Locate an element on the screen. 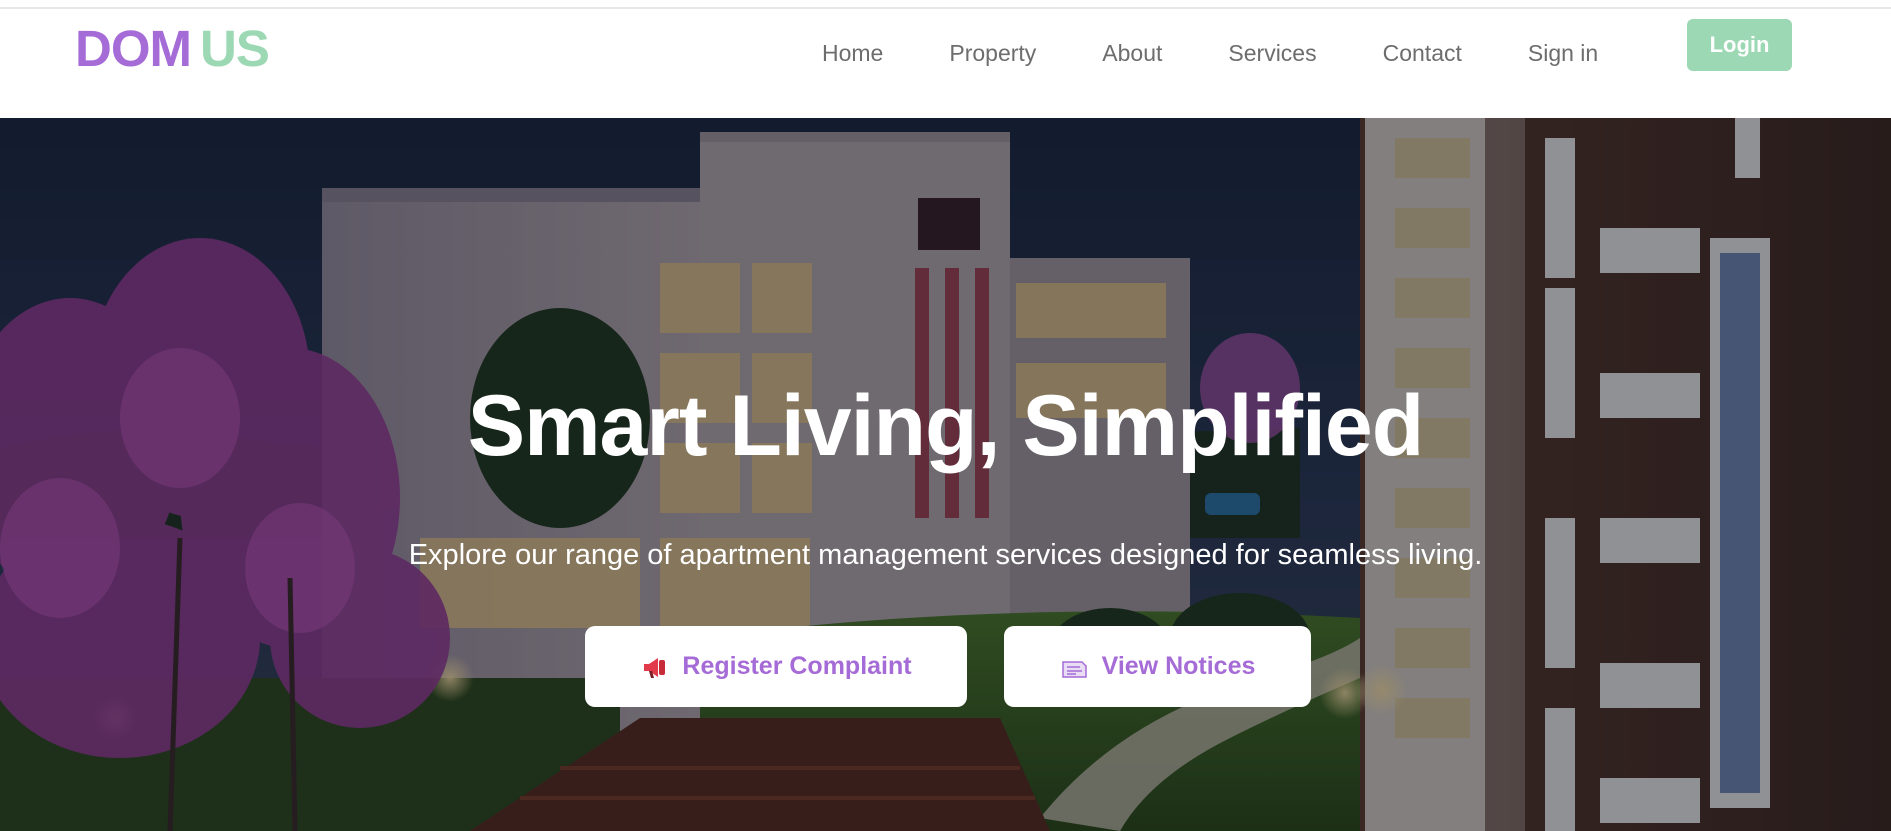 Image resolution: width=1891 pixels, height=831 pixels. brand-logo: DOM US is located at coordinates (172, 49).